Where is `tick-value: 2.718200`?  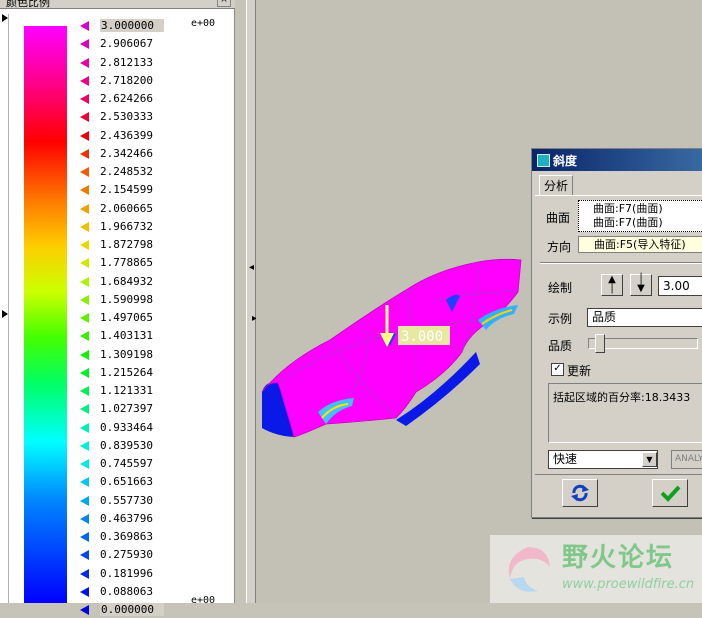 tick-value: 2.718200 is located at coordinates (126, 80).